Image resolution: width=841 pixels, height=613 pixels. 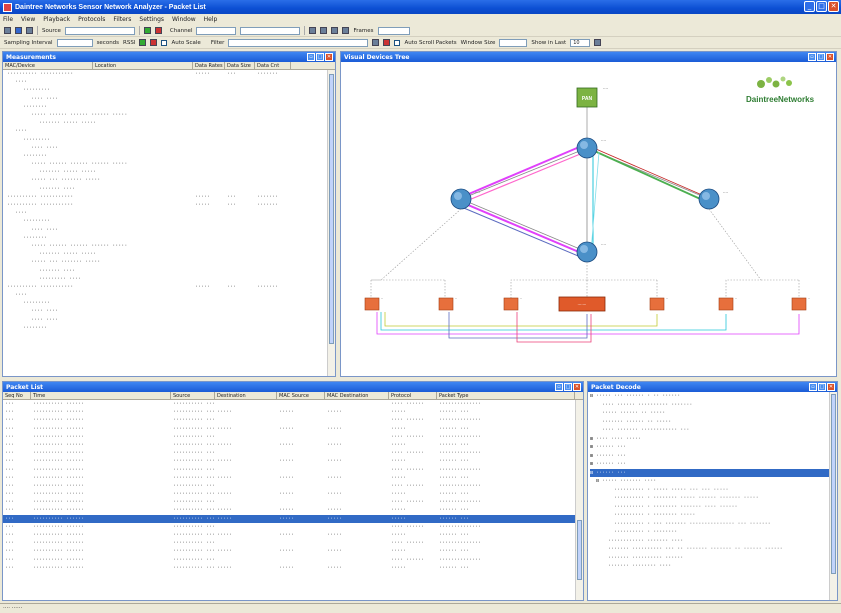 I want to click on col-mac-source: MAC Source, so click(x=301, y=395).